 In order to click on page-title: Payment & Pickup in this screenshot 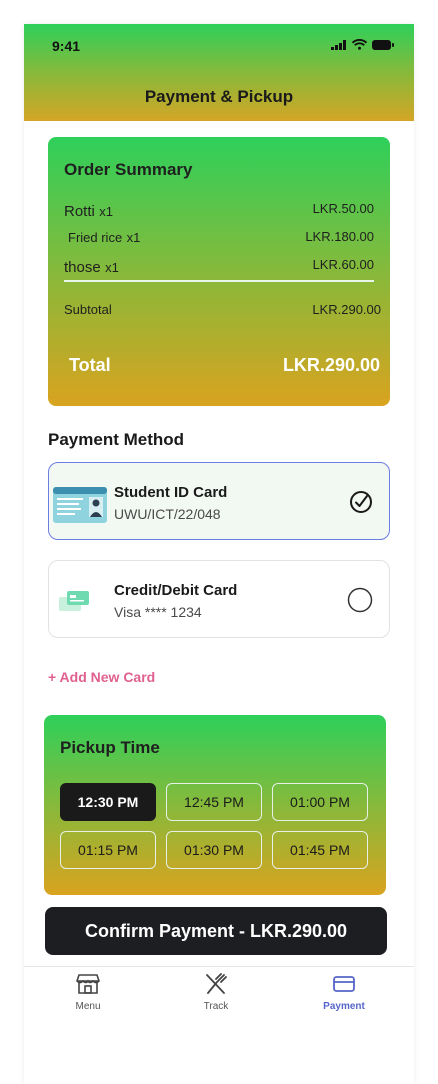, I will do `click(219, 96)`.